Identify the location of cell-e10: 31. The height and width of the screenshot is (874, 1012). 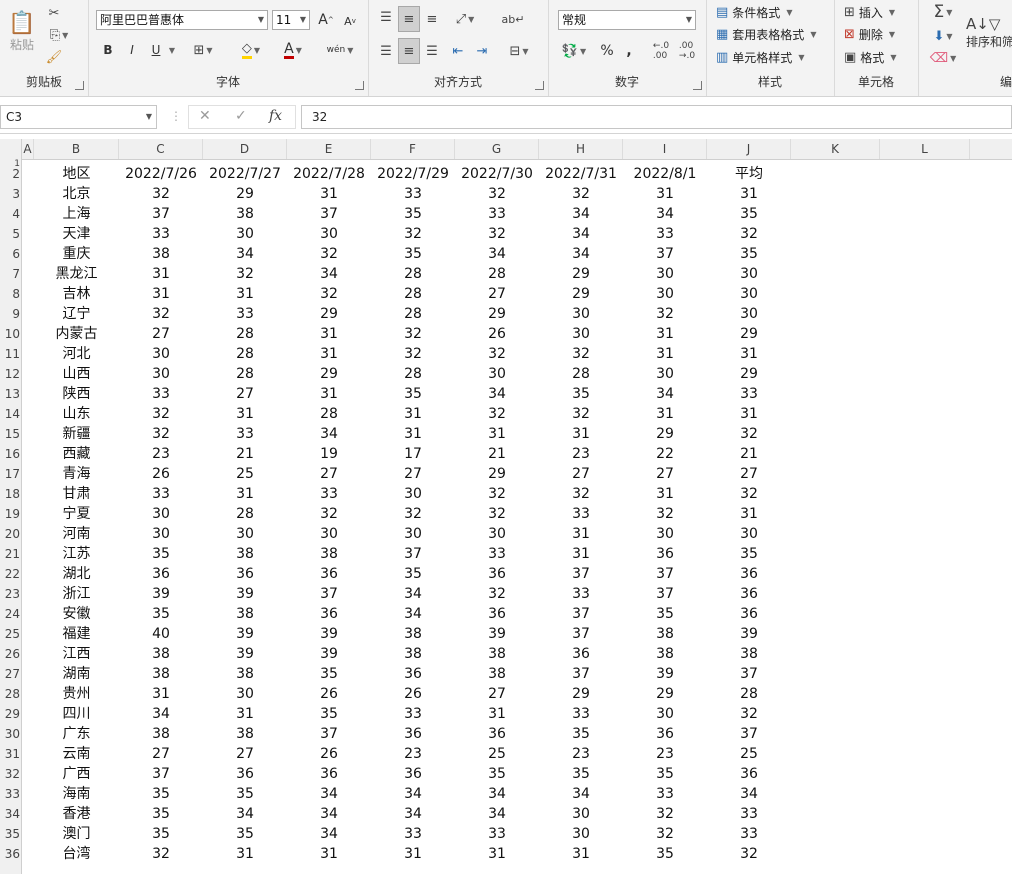
(329, 334).